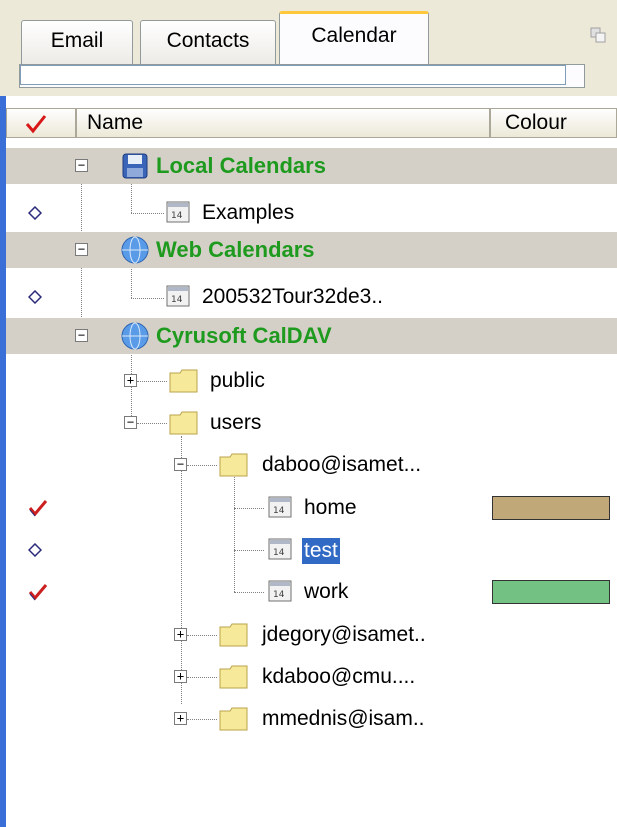 This screenshot has width=617, height=827. I want to click on tab-calendar-label: Calendar, so click(354, 35).